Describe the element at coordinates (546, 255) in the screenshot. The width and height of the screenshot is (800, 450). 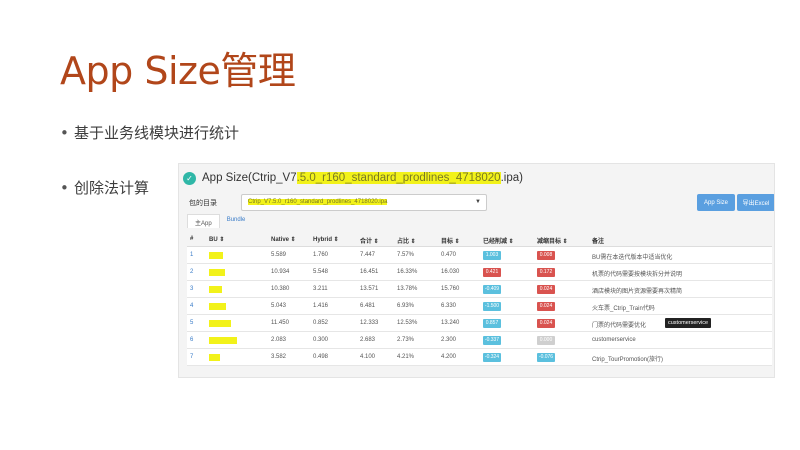
I see `reduction-target-badge: 0.008` at that location.